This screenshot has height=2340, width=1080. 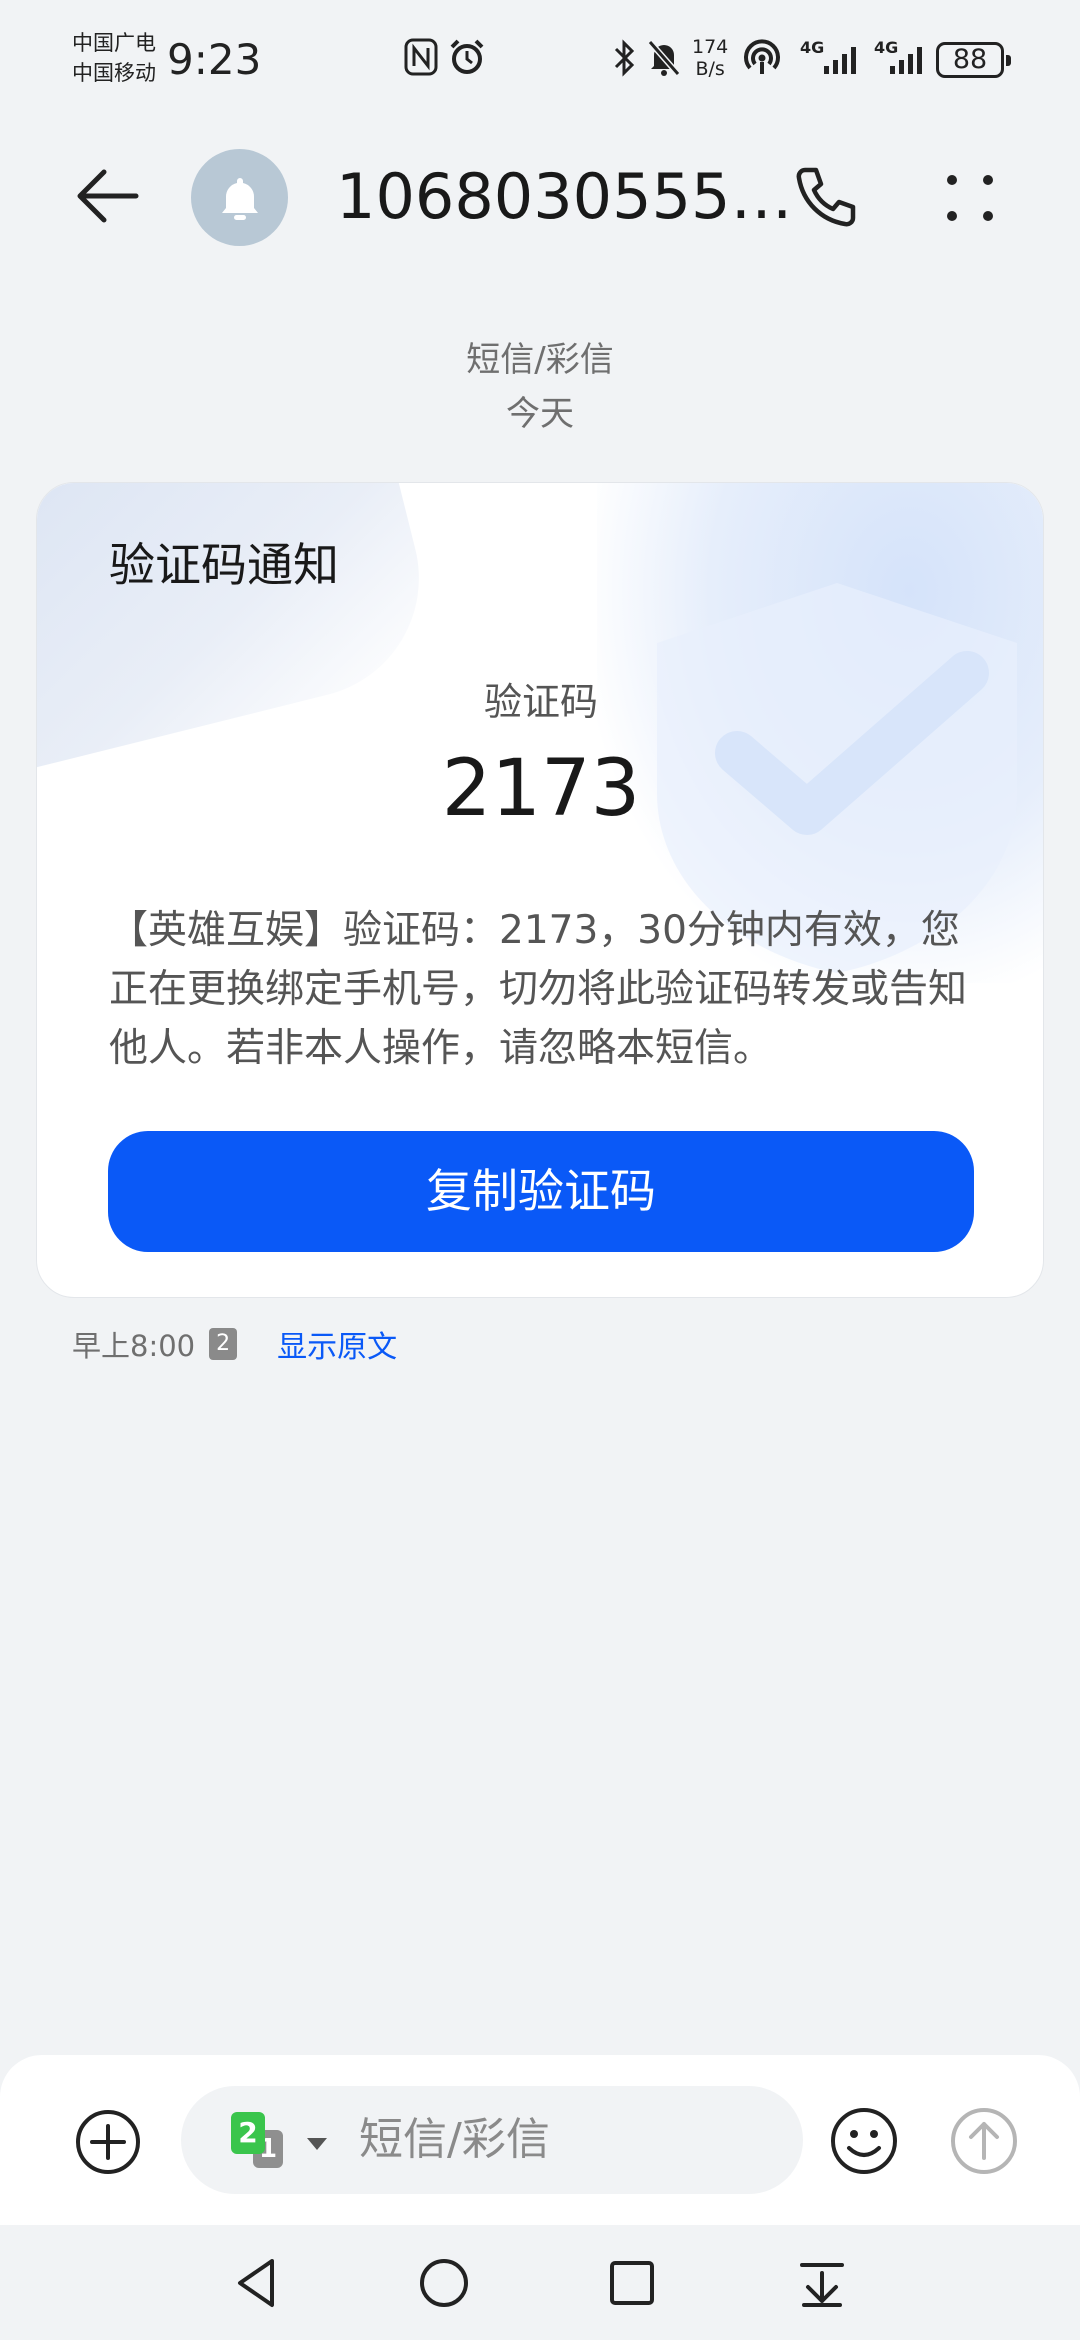 What do you see at coordinates (106, 196) in the screenshot?
I see `back-arrow-icon` at bounding box center [106, 196].